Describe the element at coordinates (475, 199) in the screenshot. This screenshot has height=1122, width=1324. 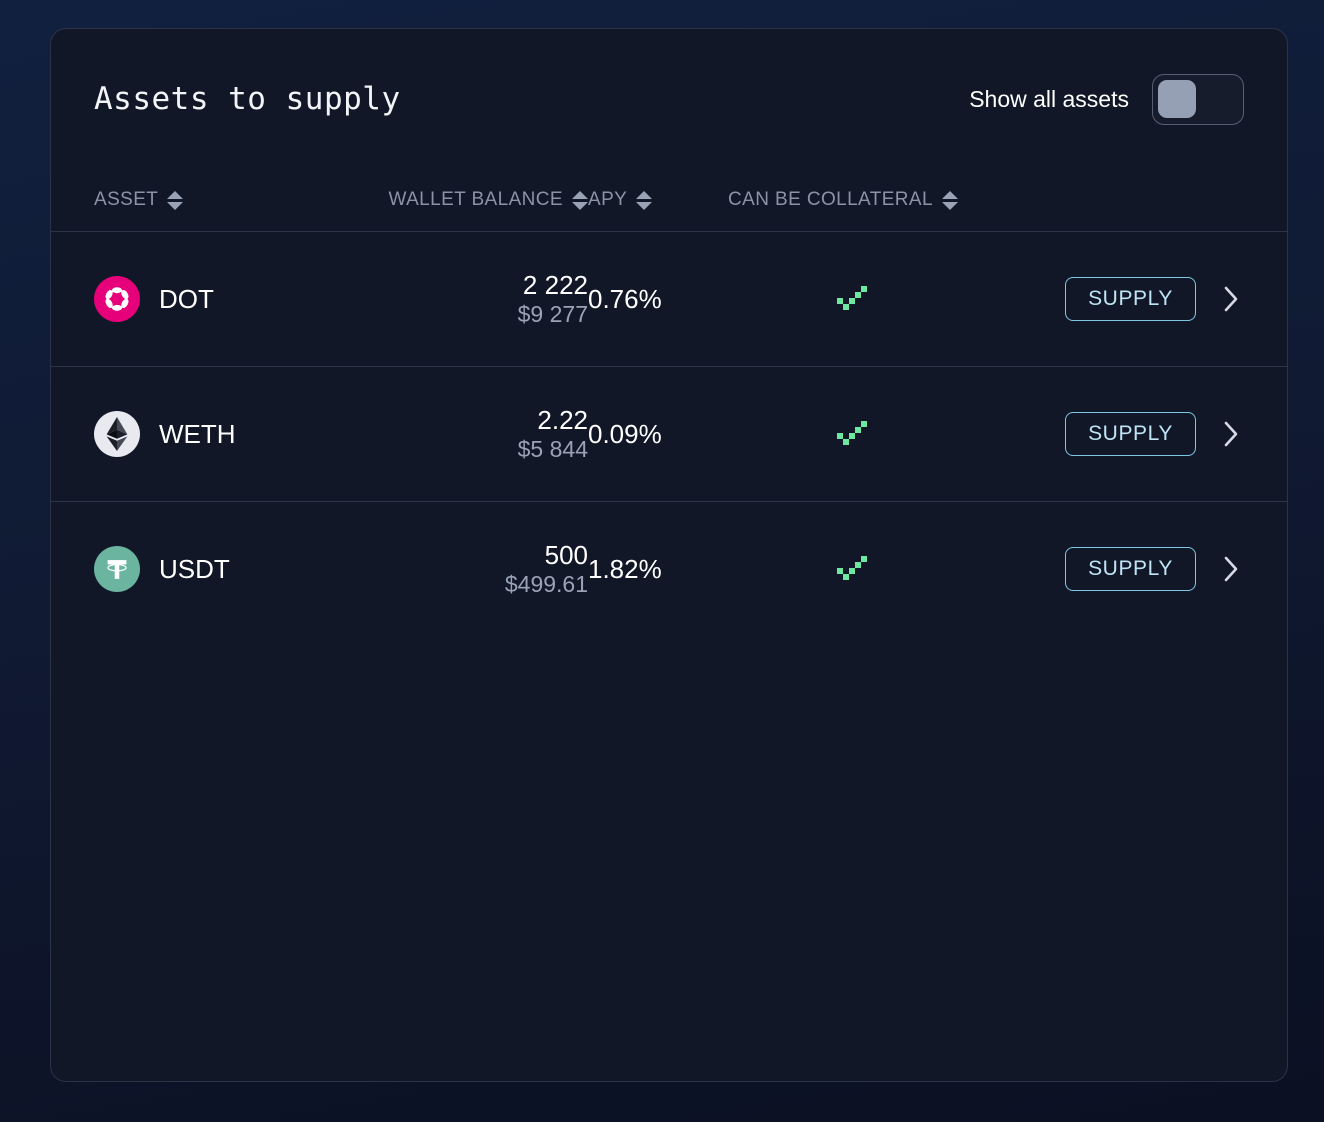
I see `column-header-wallet-balance-label: WALLET BALANCE` at that location.